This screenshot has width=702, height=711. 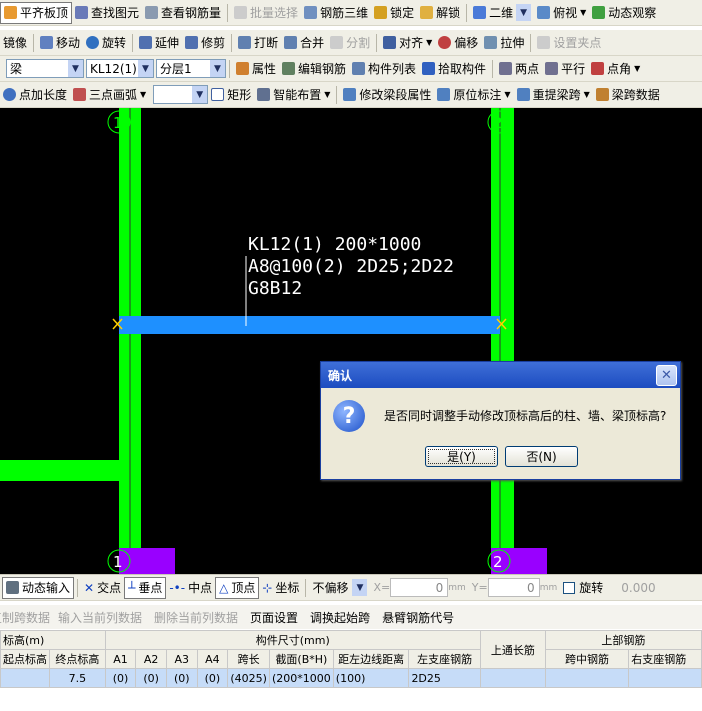 What do you see at coordinates (15, 43) in the screenshot?
I see `mirror-button: 镜像` at bounding box center [15, 43].